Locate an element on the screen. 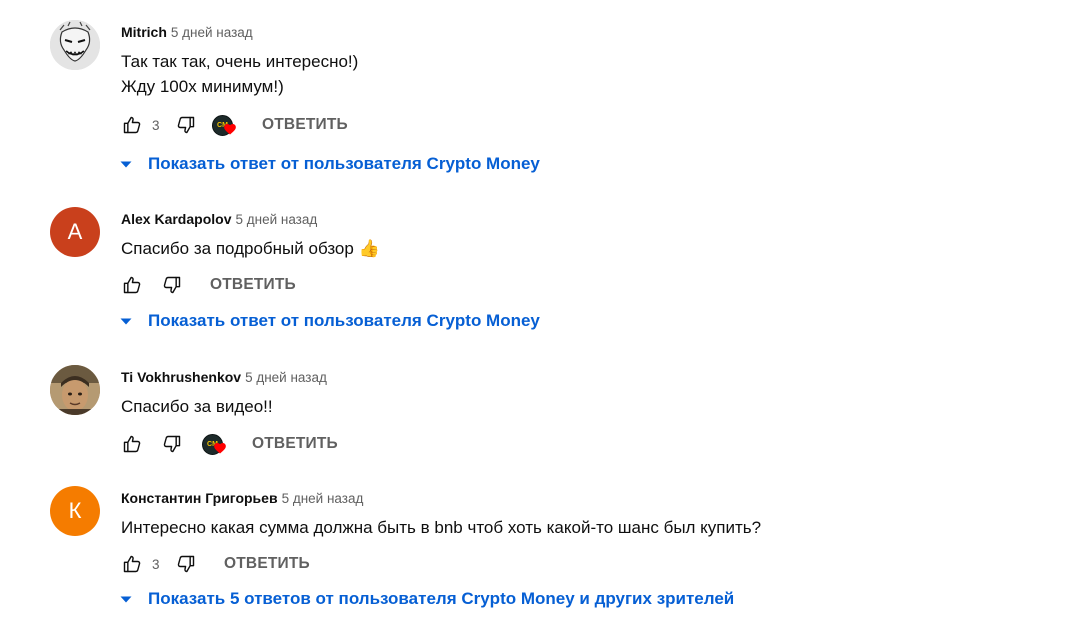 This screenshot has width=1065, height=625. comment-header: Ti Vokhrushenkov 5 дней назад is located at coordinates (224, 377).